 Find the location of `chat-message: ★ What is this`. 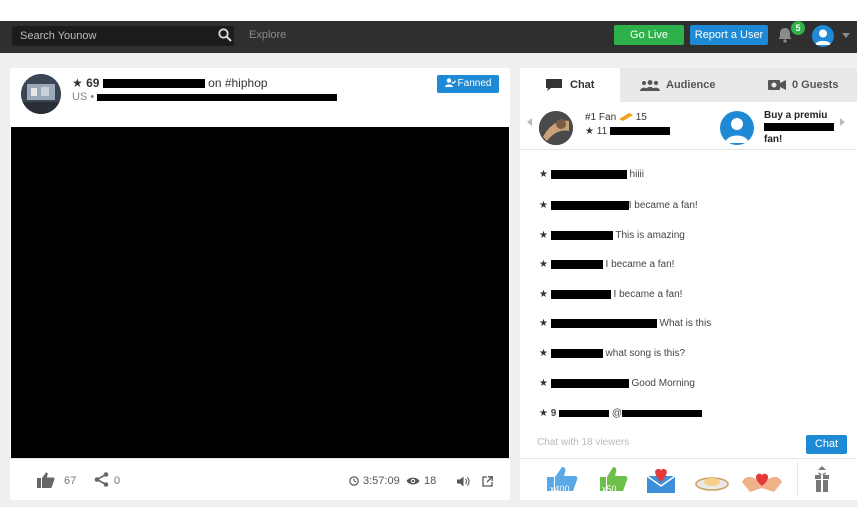

chat-message: ★ What is this is located at coordinates (625, 323).